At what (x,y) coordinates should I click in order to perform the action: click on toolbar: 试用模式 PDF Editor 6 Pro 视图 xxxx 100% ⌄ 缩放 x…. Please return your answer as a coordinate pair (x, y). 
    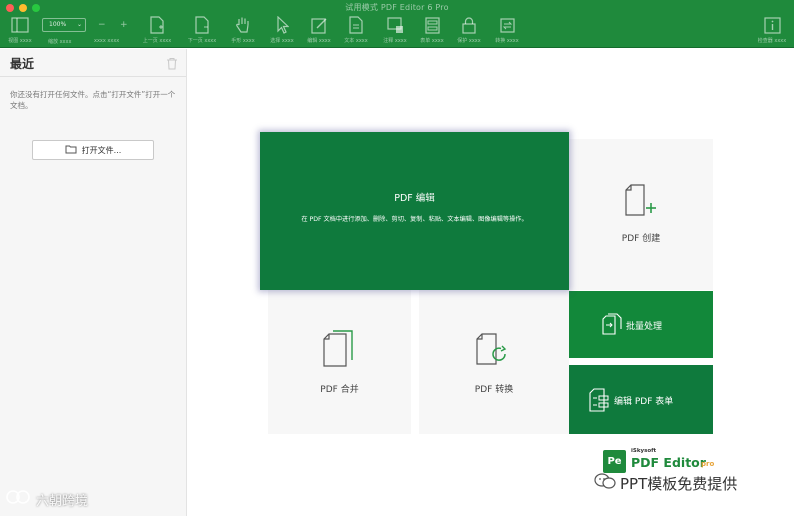
    Looking at the image, I should click on (397, 24).